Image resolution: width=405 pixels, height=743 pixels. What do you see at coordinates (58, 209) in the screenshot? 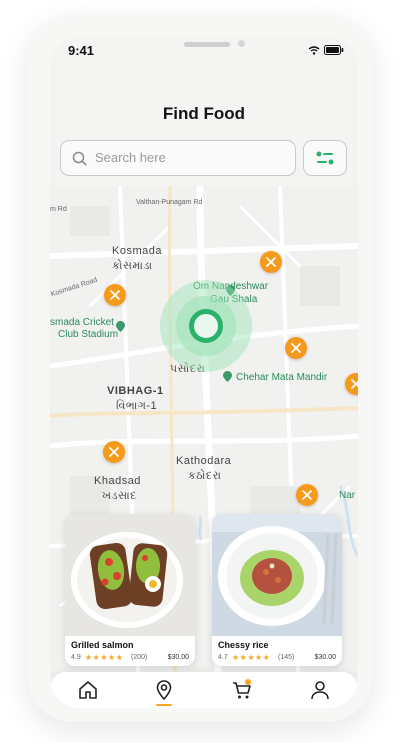
I see `map-label-road-left: m Rd` at bounding box center [58, 209].